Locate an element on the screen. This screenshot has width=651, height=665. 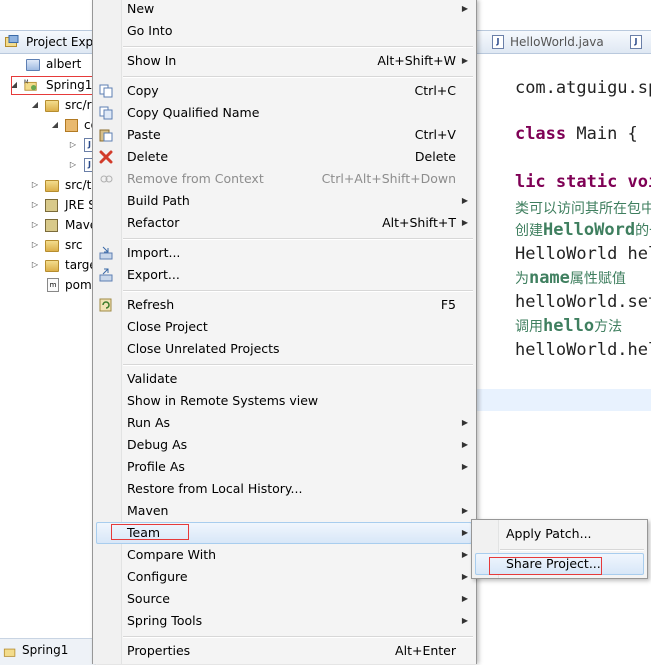
delete-icon is located at coordinates (106, 157).